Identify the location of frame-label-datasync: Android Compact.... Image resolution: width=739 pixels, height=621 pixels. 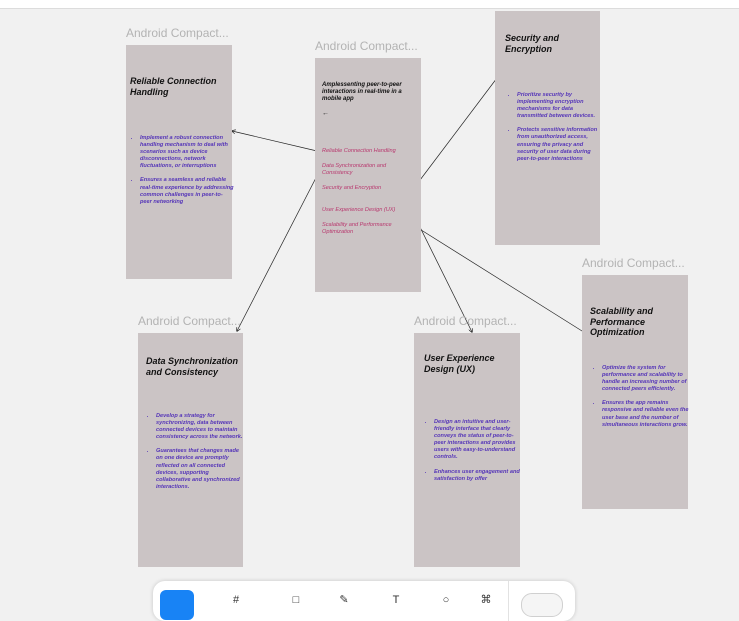
(189, 321).